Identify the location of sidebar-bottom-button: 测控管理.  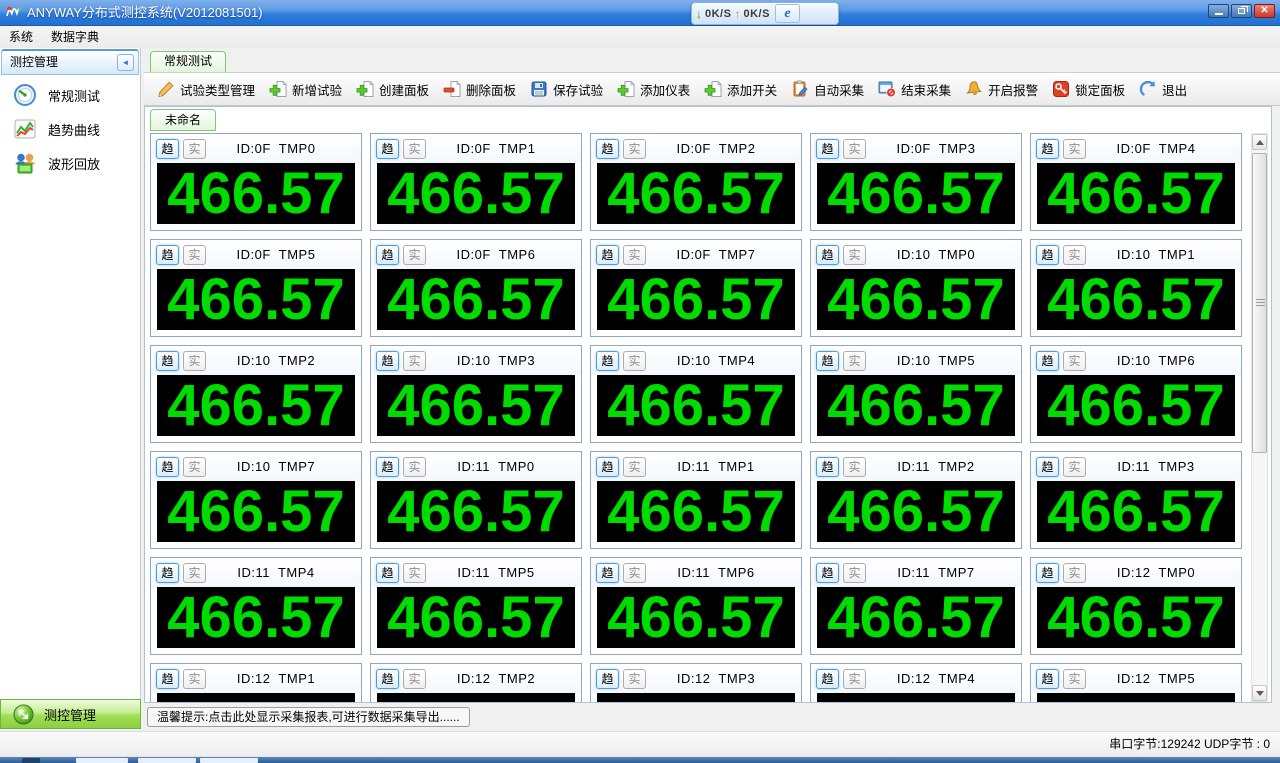
(70, 714).